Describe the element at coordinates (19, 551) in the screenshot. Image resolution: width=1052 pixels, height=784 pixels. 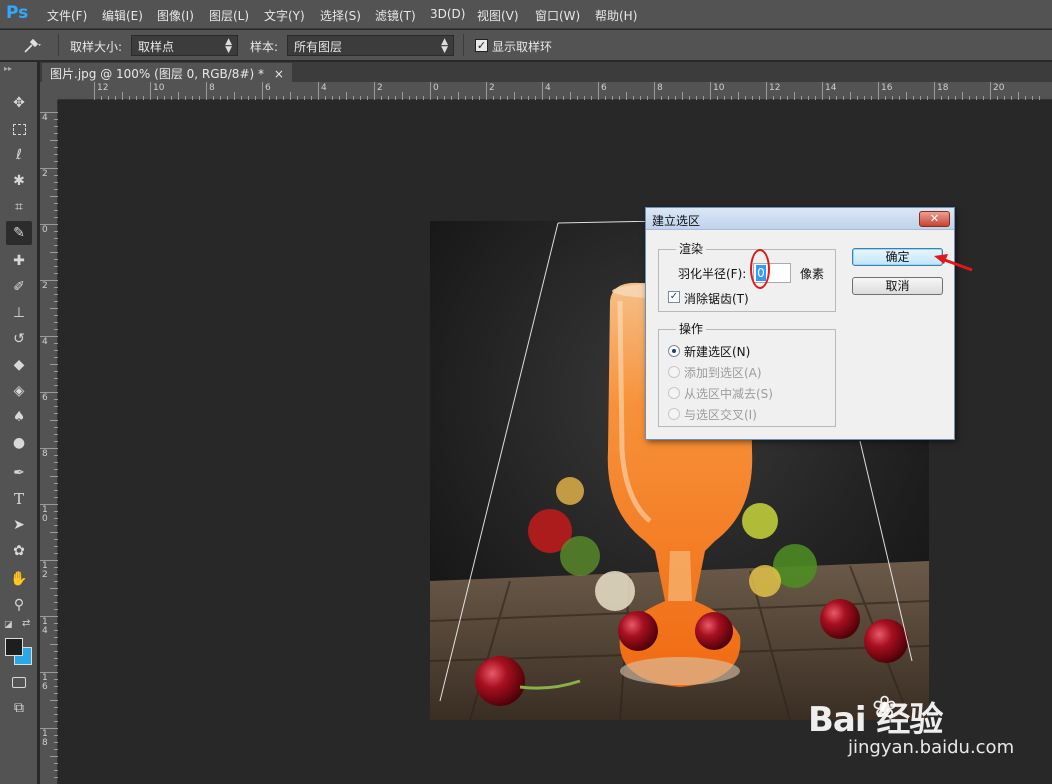
I see `shape-icon: ✿` at that location.